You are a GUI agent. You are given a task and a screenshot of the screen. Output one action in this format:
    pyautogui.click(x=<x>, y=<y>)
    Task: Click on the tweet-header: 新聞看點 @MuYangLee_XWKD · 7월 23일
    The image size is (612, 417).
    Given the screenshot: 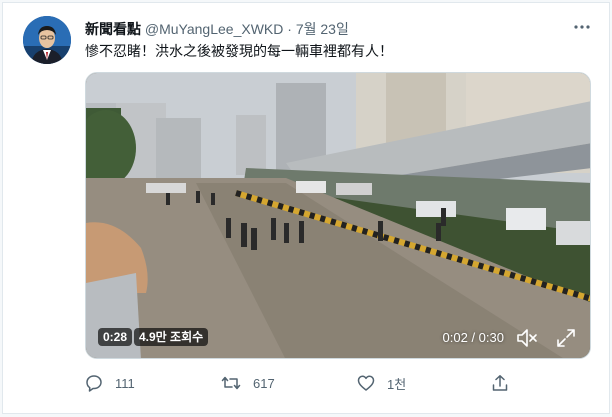 What is the action you would take?
    pyautogui.click(x=217, y=29)
    